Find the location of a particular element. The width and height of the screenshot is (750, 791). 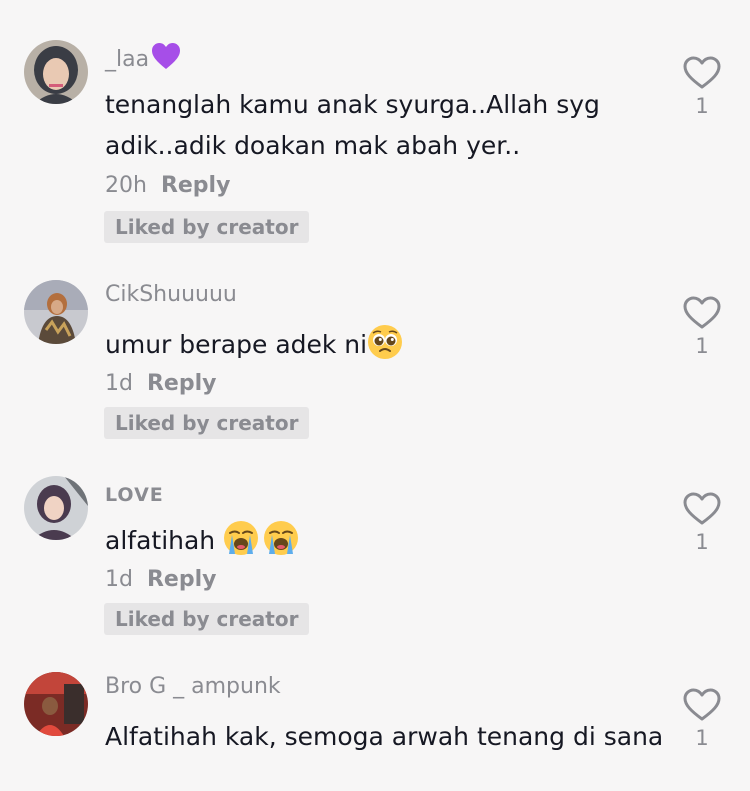

pleading-face-icon is located at coordinates (385, 348).